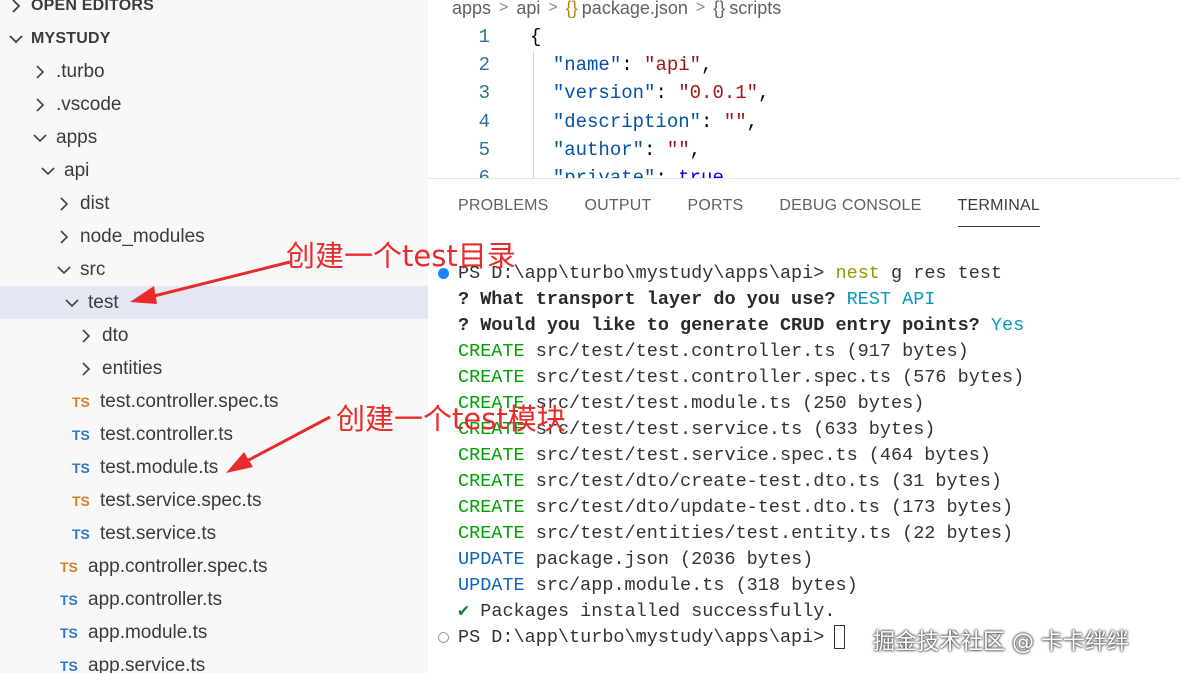  What do you see at coordinates (804, 65) in the screenshot?
I see `code-line: 2 "name": "api",` at bounding box center [804, 65].